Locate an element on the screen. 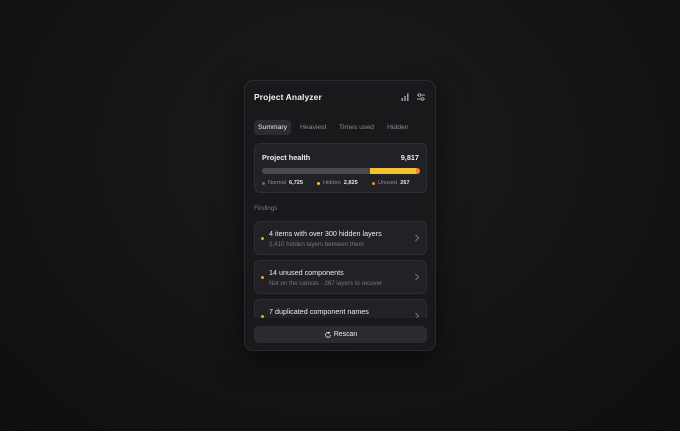 The width and height of the screenshot is (680, 431). legend-unused-dot is located at coordinates (373, 183).